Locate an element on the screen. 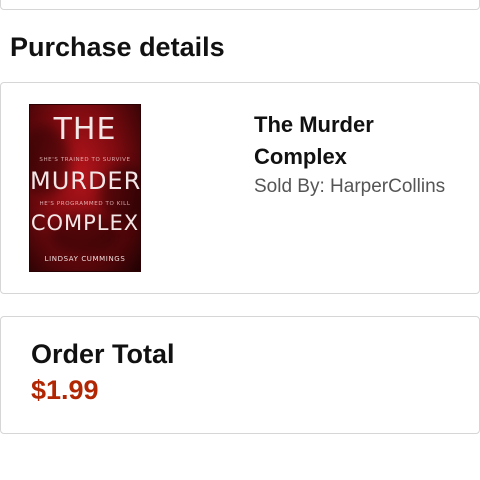  section-title: Purchase details is located at coordinates (117, 47).